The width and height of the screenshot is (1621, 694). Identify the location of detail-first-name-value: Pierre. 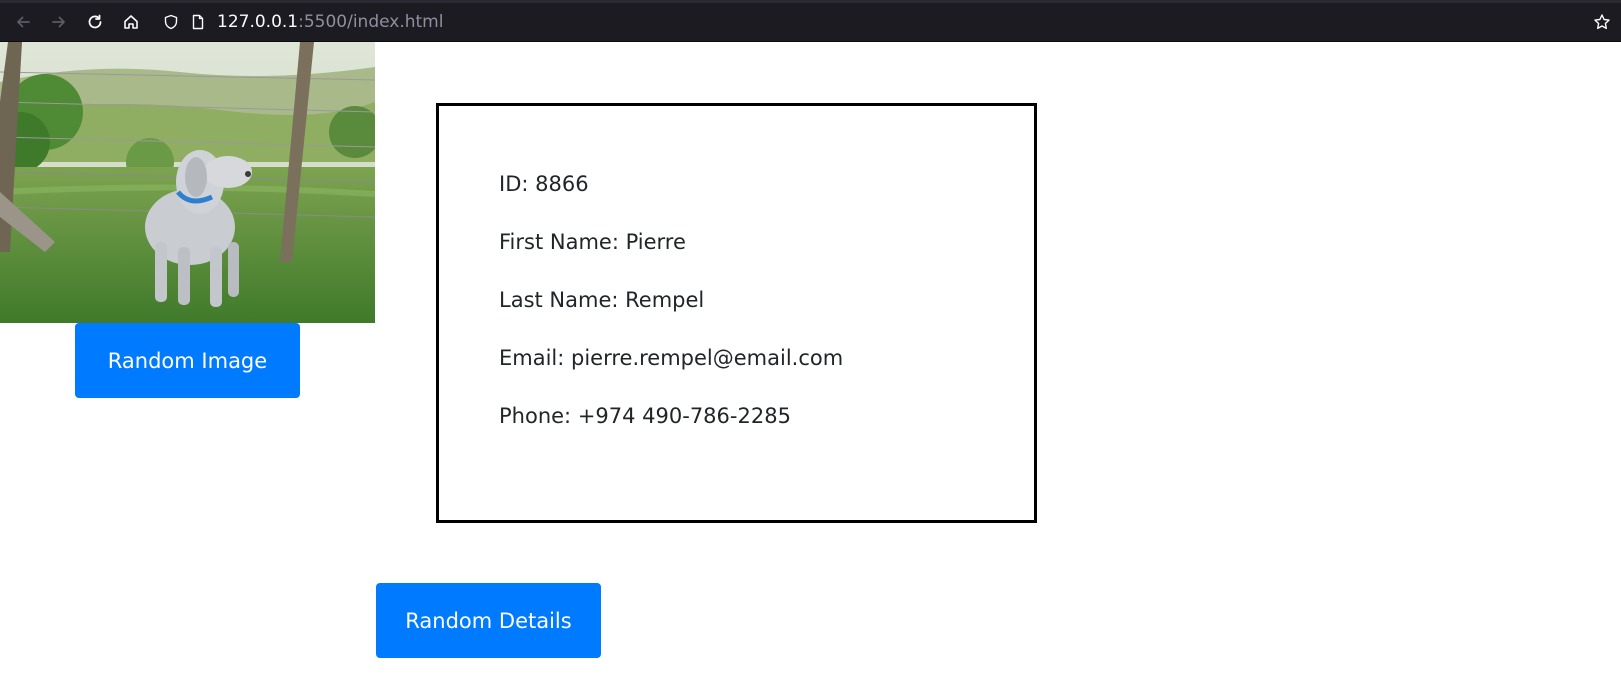
(655, 242).